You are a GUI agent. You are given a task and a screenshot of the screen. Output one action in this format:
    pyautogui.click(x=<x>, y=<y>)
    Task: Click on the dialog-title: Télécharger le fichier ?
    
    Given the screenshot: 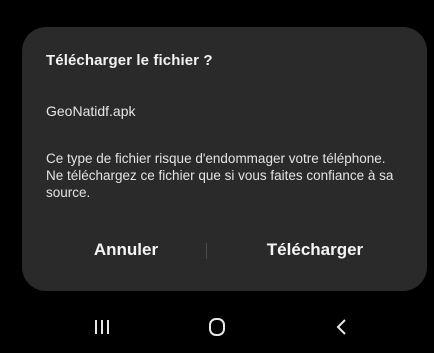 What is the action you would take?
    pyautogui.click(x=129, y=60)
    